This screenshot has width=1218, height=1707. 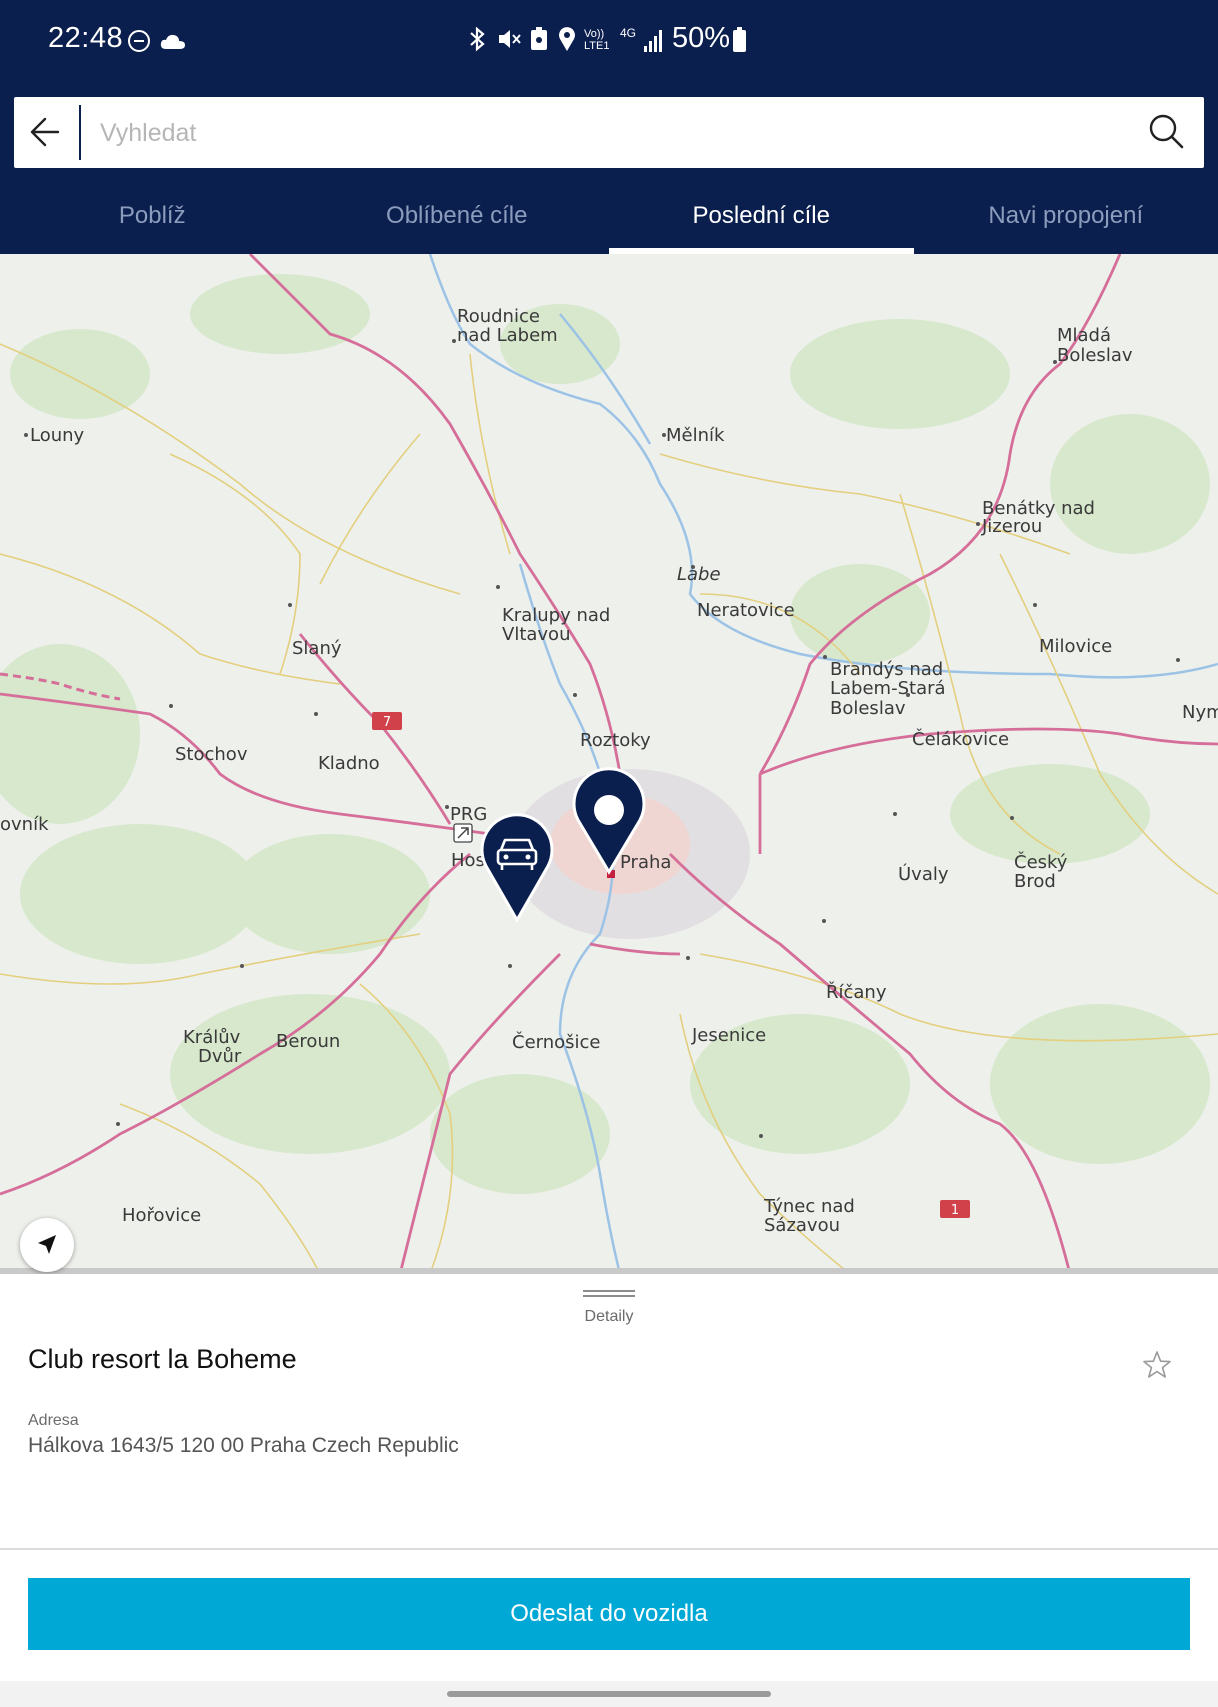 I want to click on tab-favorites: Oblíbené cíle, so click(x=457, y=221).